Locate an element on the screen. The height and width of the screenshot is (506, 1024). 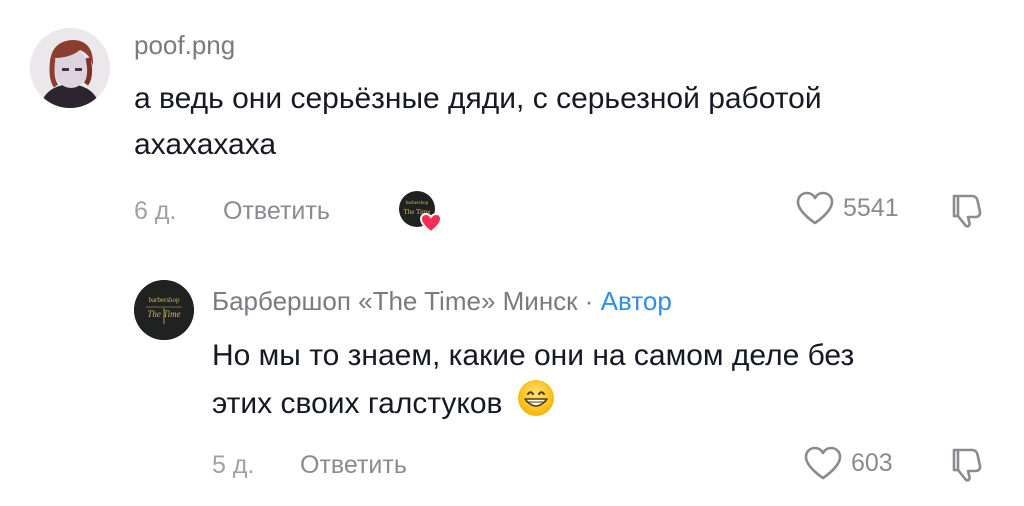
creator-liked-icon: barbershop The Time is located at coordinates (421, 212).